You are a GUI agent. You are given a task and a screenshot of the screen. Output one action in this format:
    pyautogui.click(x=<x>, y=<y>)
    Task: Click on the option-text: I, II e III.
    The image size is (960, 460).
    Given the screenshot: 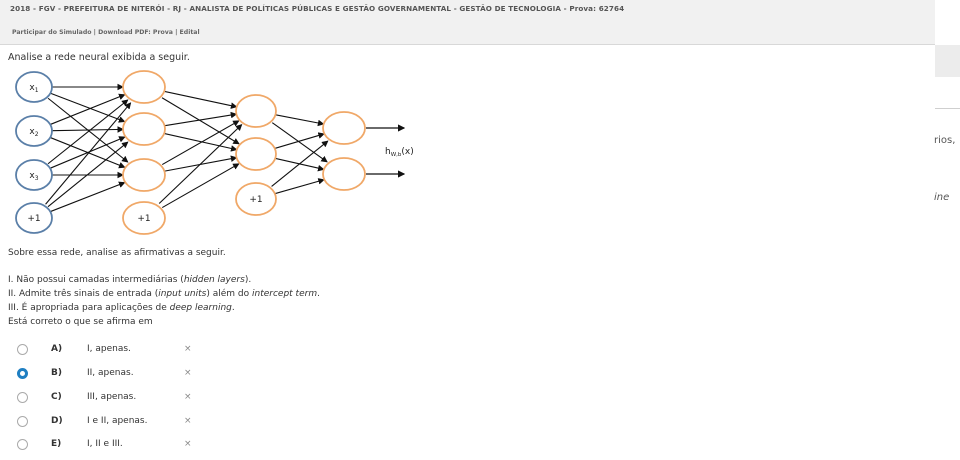 What is the action you would take?
    pyautogui.click(x=105, y=444)
    